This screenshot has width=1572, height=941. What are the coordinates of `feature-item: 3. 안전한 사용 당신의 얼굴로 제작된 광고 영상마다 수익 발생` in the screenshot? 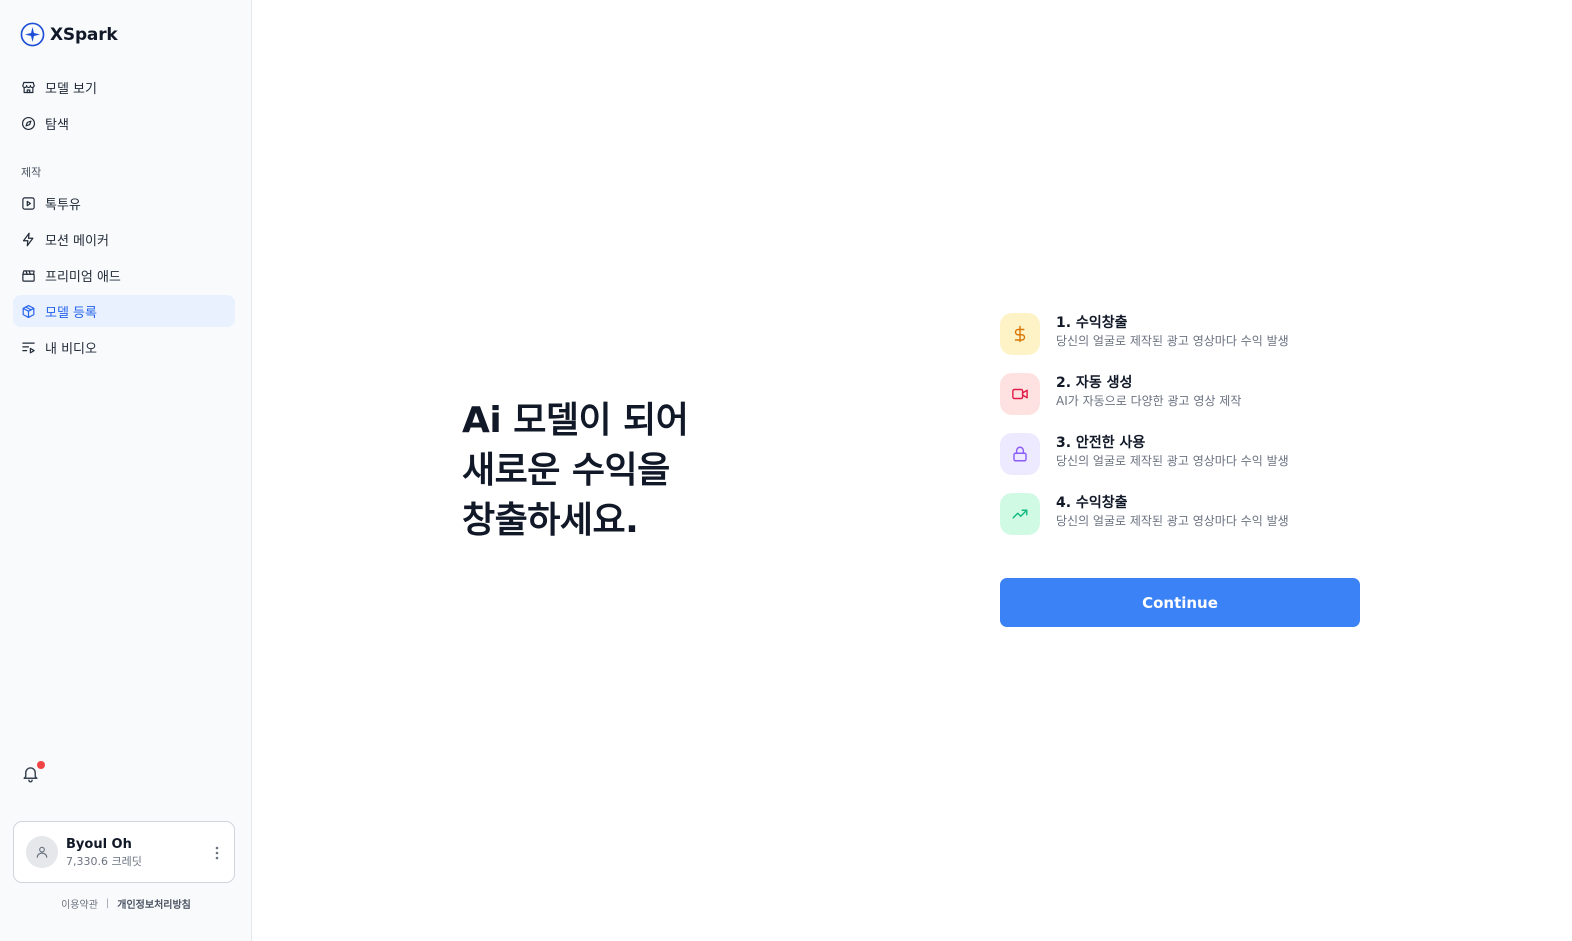 It's located at (1180, 454).